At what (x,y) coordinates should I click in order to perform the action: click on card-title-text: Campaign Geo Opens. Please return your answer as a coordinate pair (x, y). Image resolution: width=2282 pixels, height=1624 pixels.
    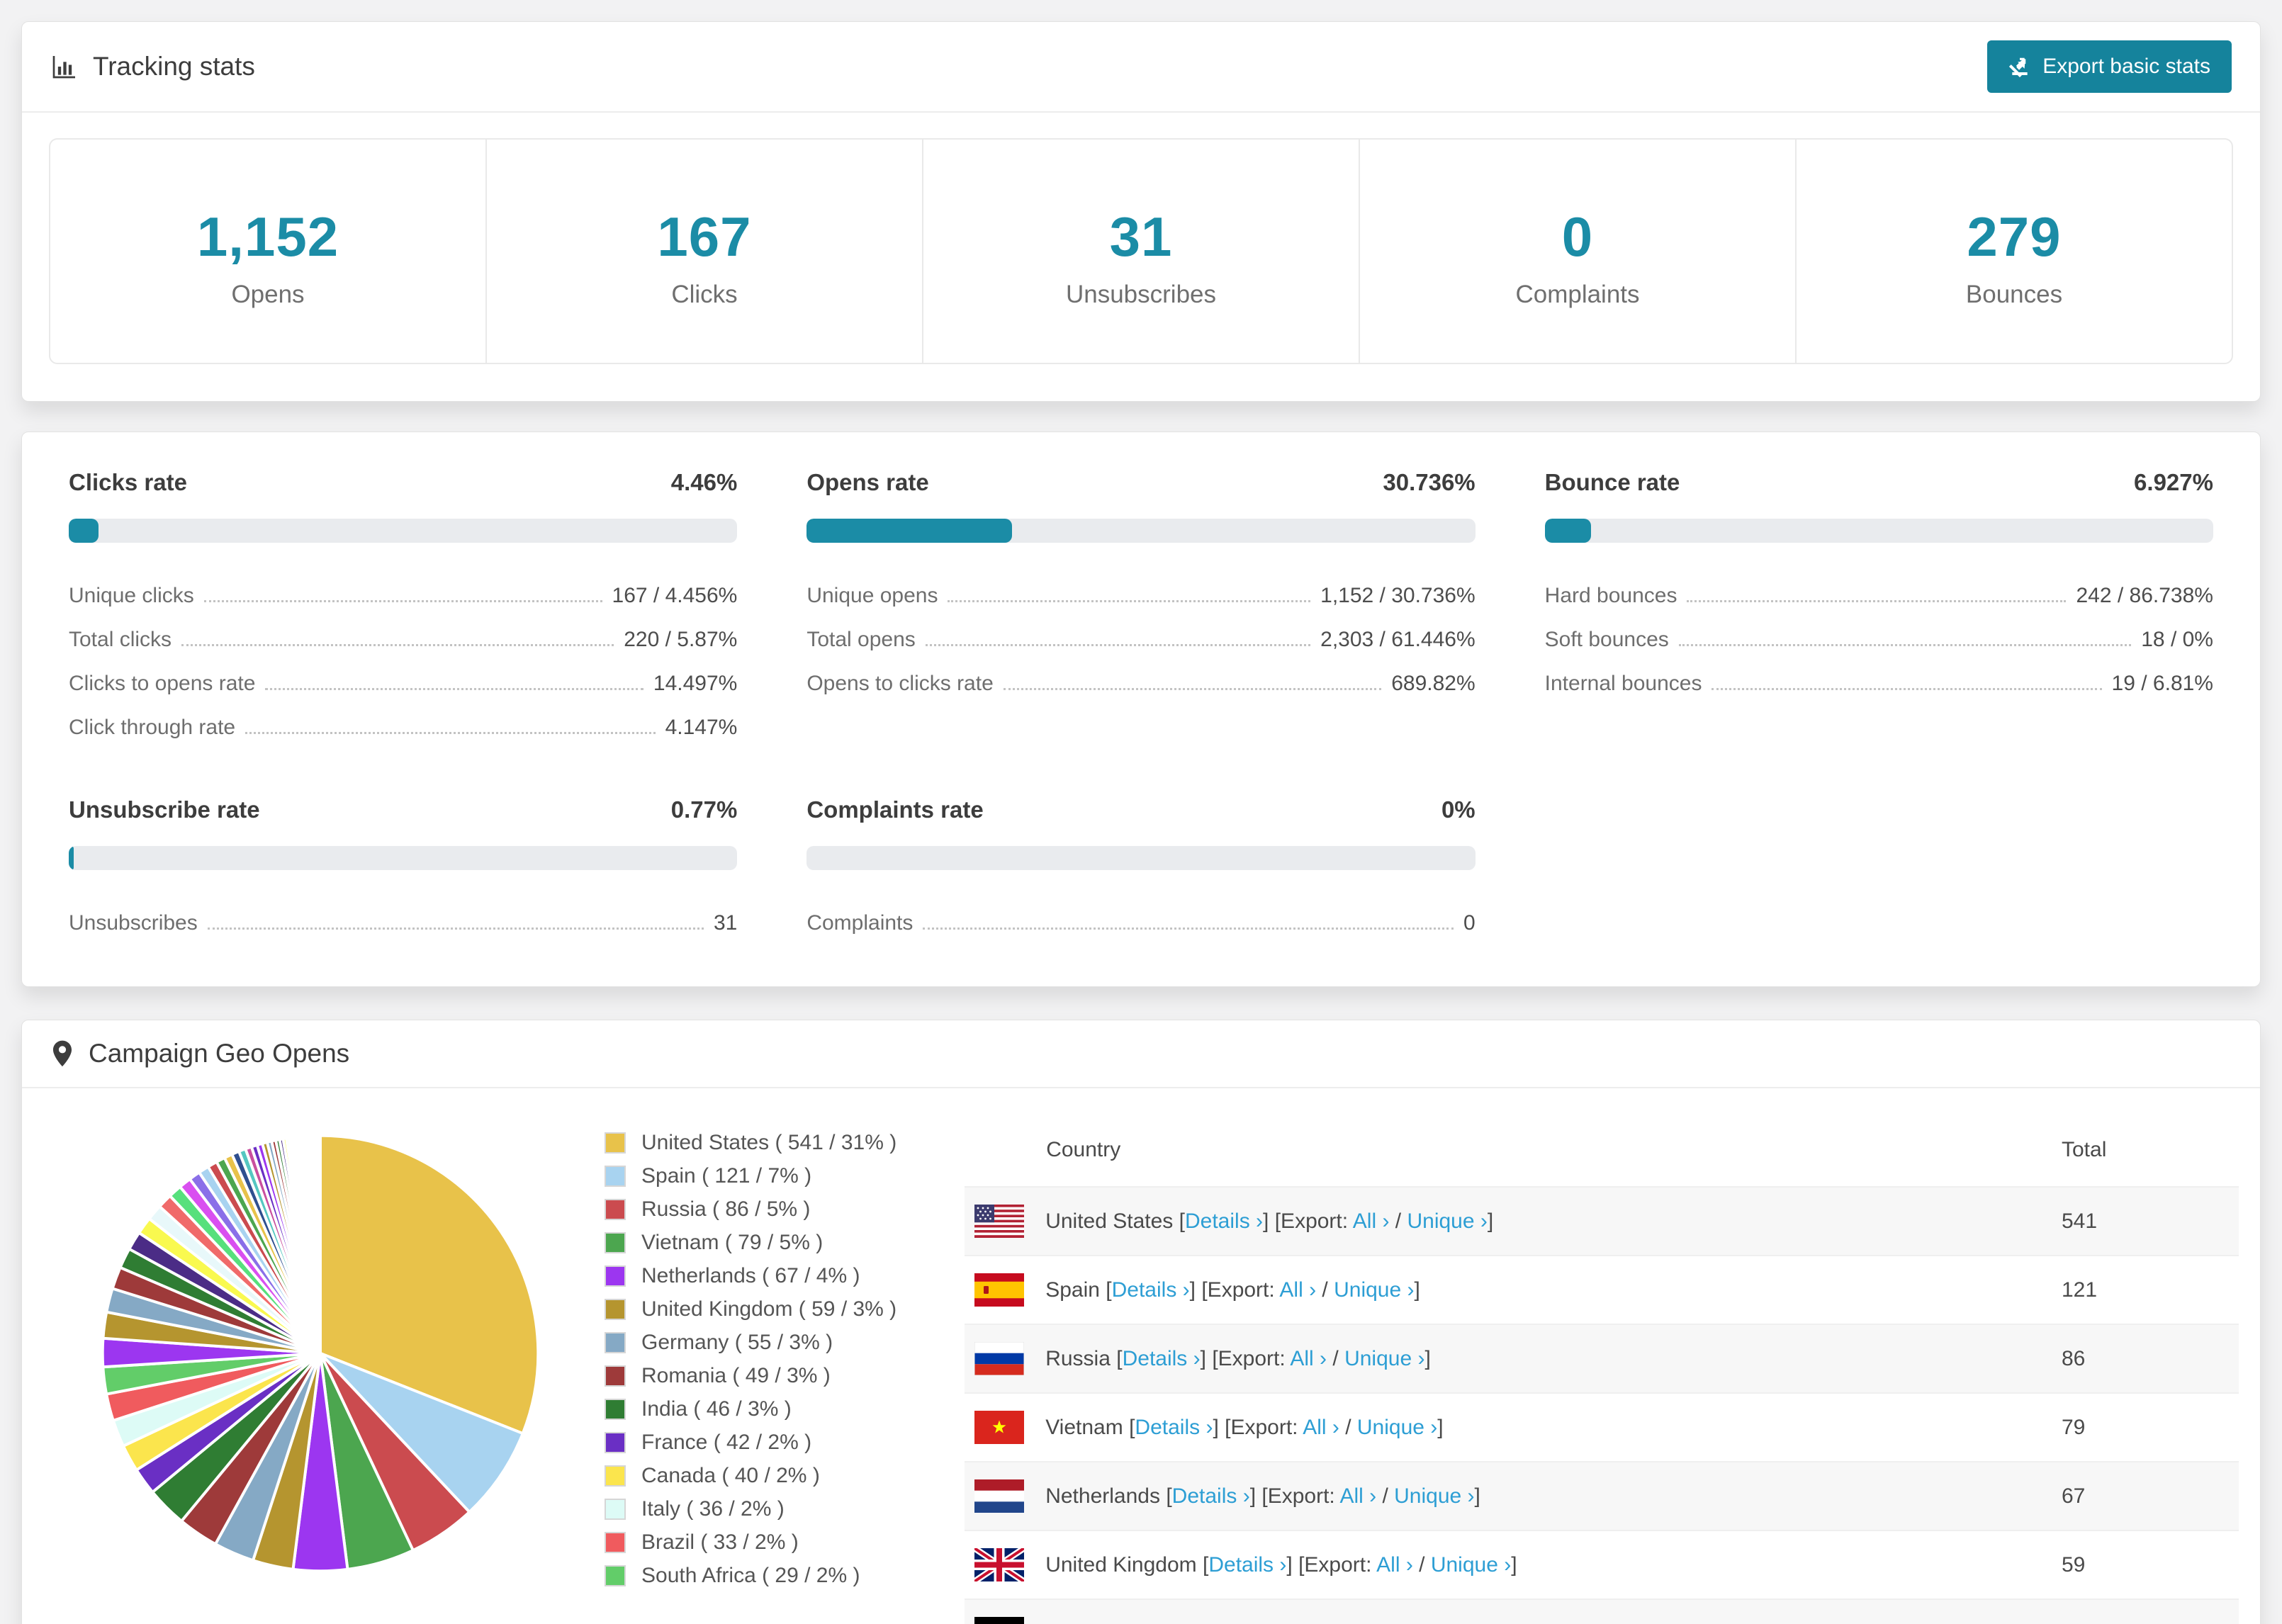
    Looking at the image, I should click on (220, 1053).